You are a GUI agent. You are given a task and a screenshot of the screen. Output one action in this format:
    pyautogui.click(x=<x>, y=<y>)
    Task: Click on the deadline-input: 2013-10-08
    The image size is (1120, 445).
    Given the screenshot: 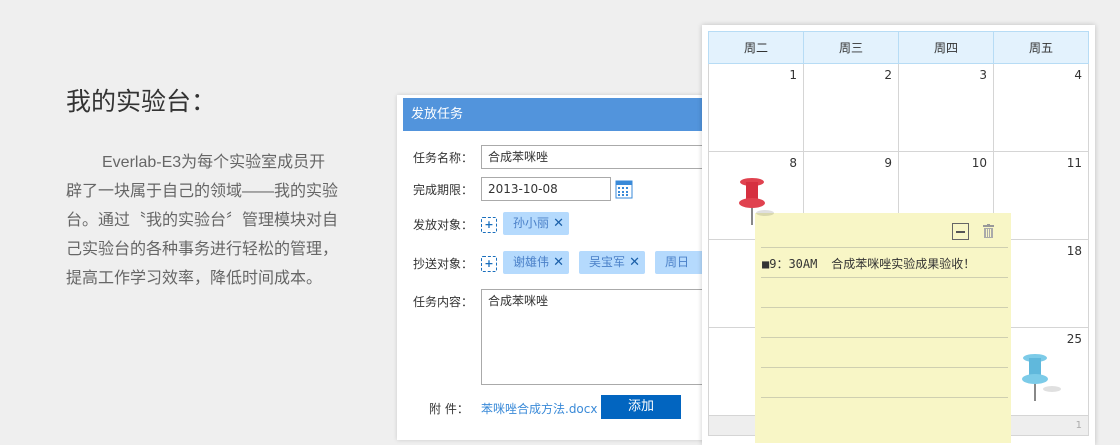 What is the action you would take?
    pyautogui.click(x=546, y=189)
    